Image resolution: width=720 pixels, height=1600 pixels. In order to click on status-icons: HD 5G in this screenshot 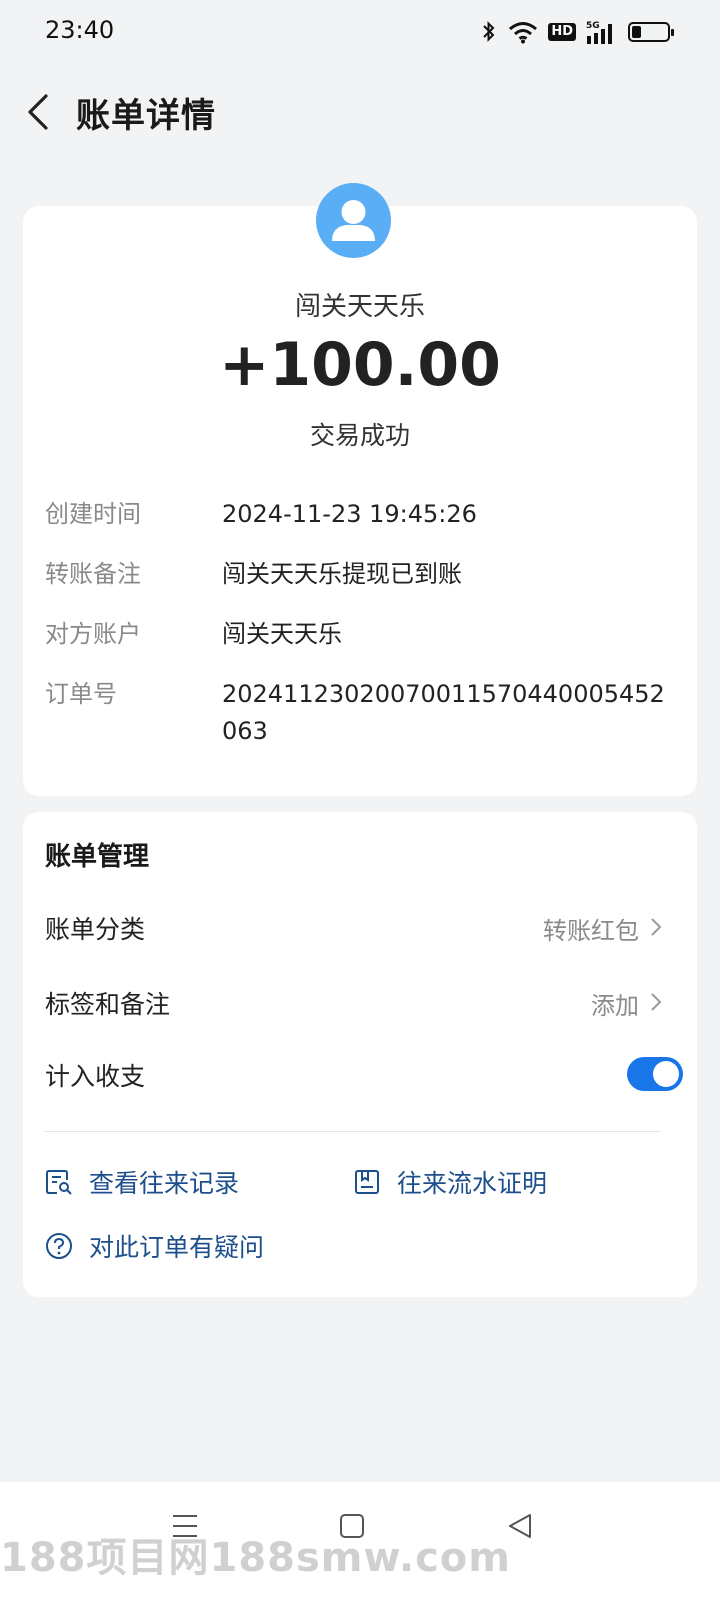, I will do `click(577, 32)`.